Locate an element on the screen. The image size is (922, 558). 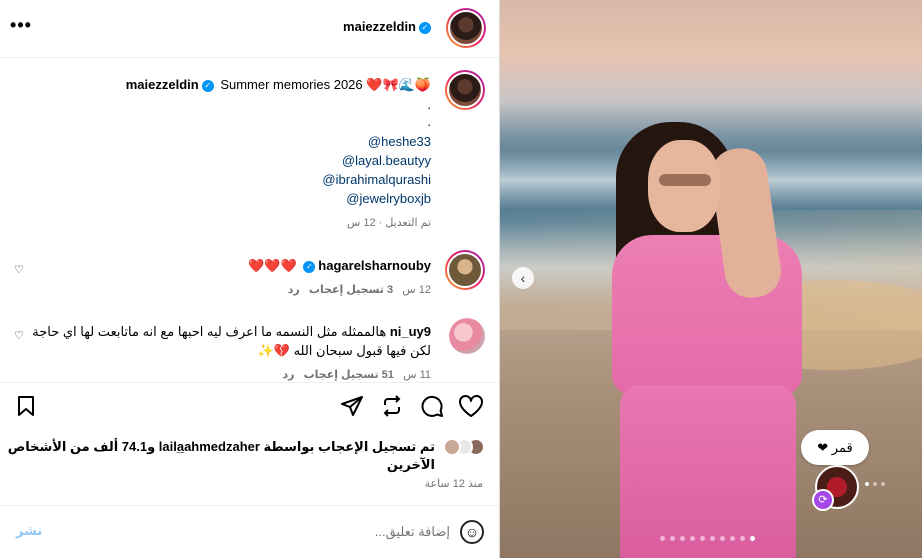
comment-likes: 51 تسجيل إعجاب is located at coordinates (349, 375).